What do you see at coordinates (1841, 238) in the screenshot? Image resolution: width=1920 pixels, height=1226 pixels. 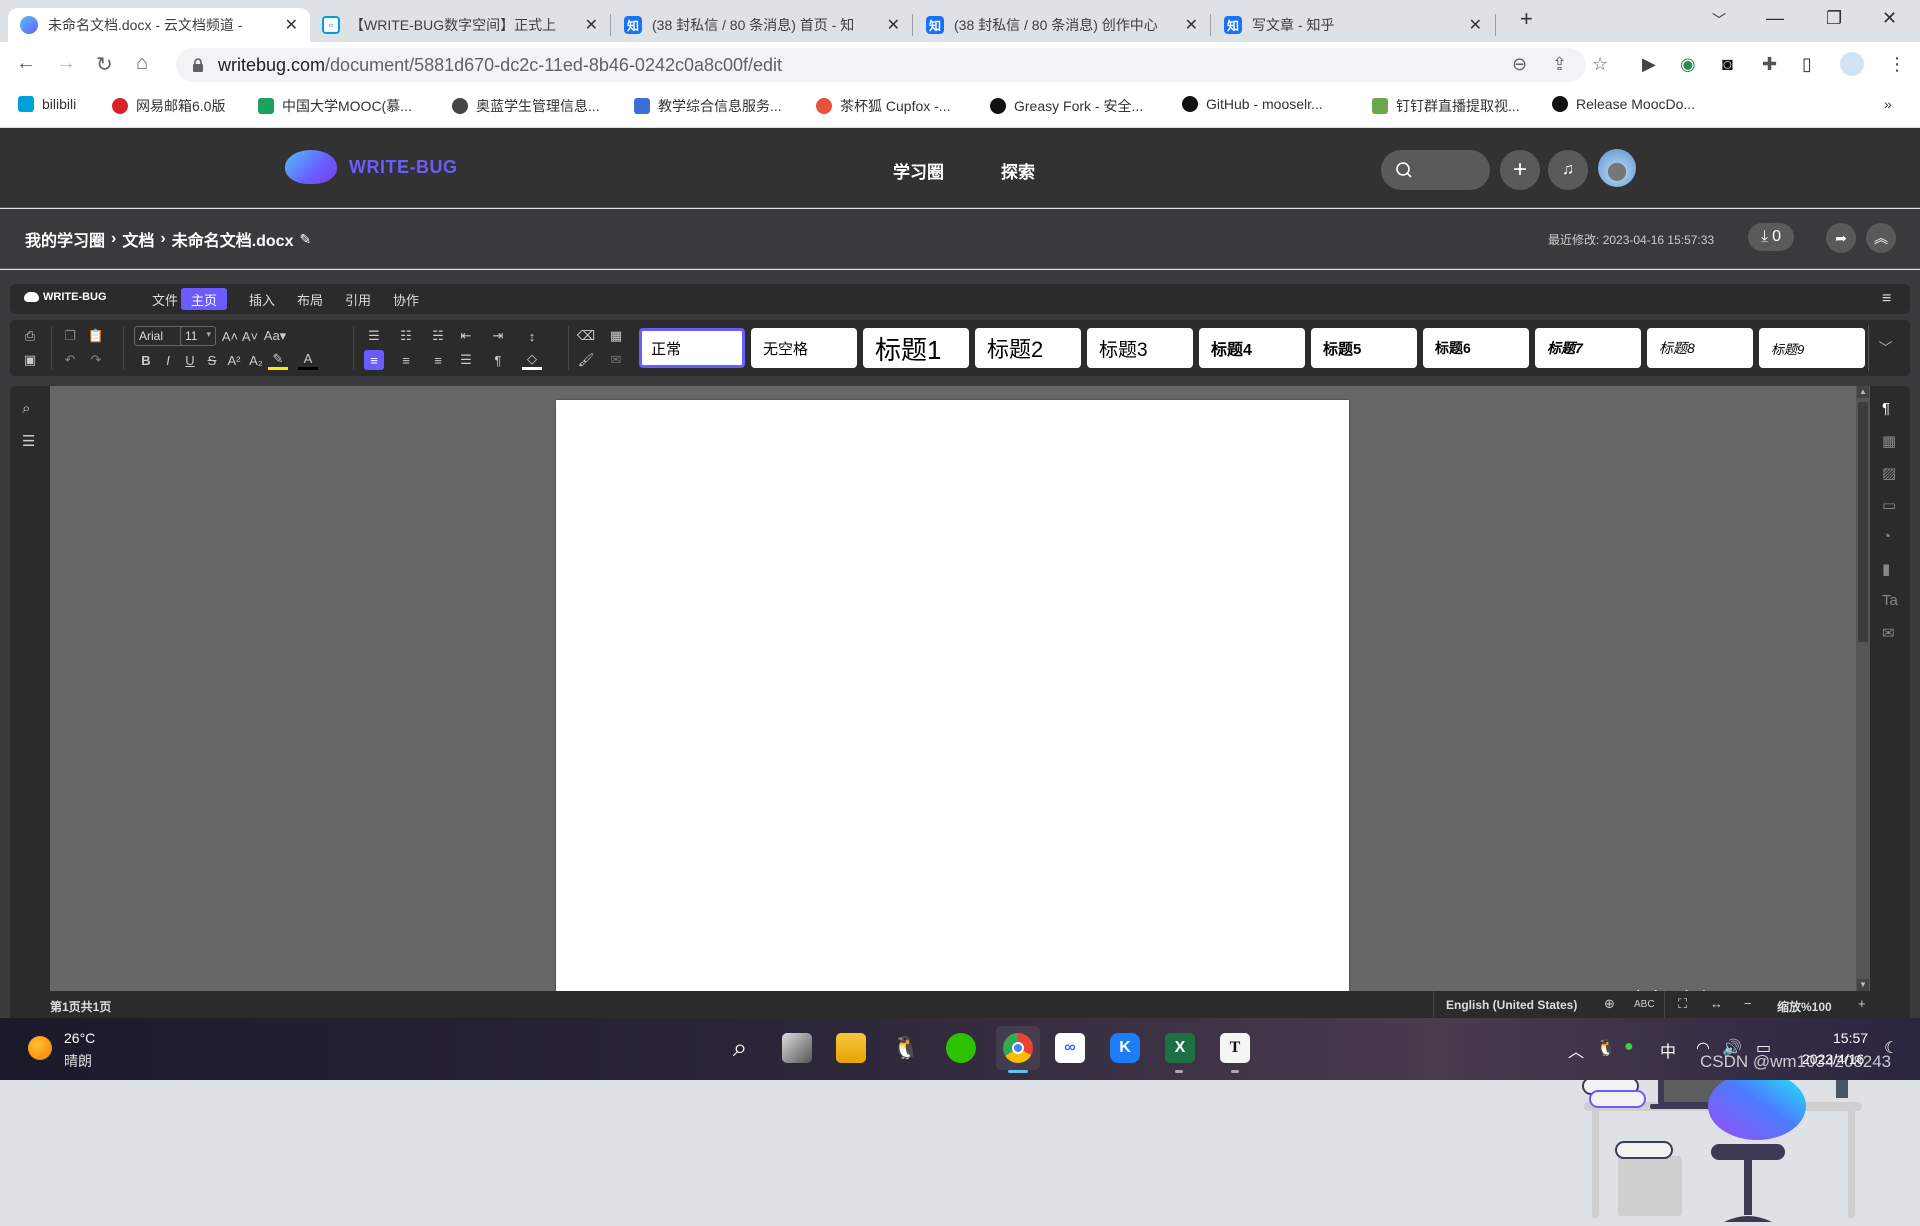 I see `share-button: ➦` at bounding box center [1841, 238].